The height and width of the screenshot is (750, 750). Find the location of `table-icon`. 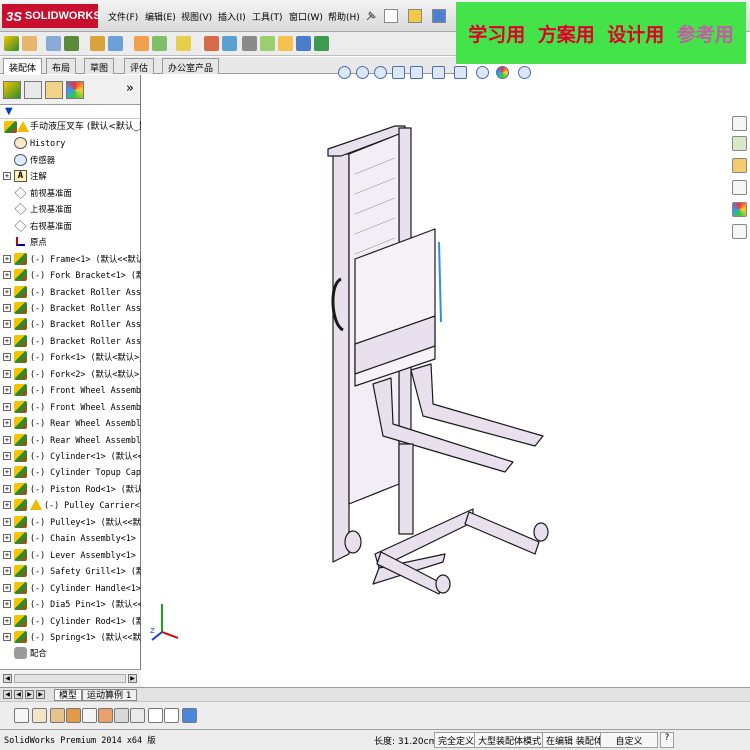

table-icon is located at coordinates (155, 715).